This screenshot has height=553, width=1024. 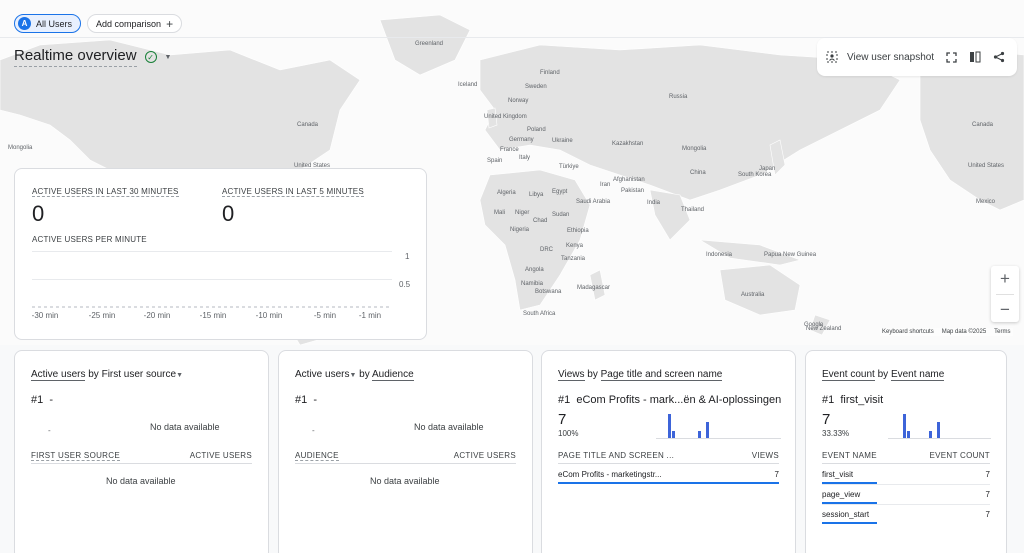 I want to click on title-row: Realtime overview ✓ ▼, so click(x=92, y=57).